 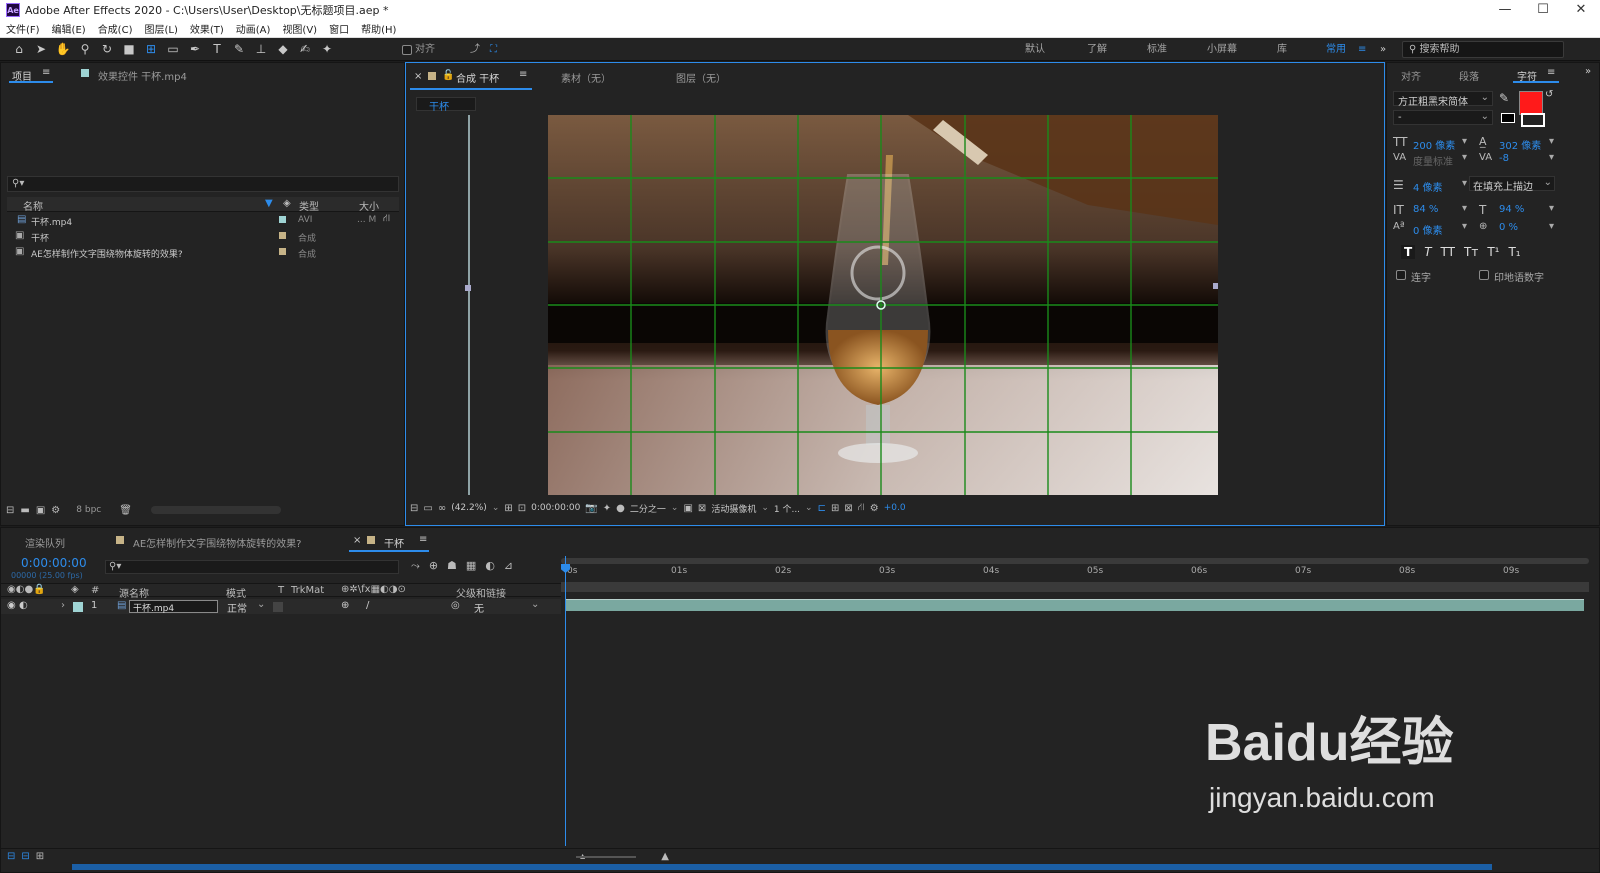 What do you see at coordinates (299, 28) in the screenshot?
I see `menu-view: 视图(V)` at bounding box center [299, 28].